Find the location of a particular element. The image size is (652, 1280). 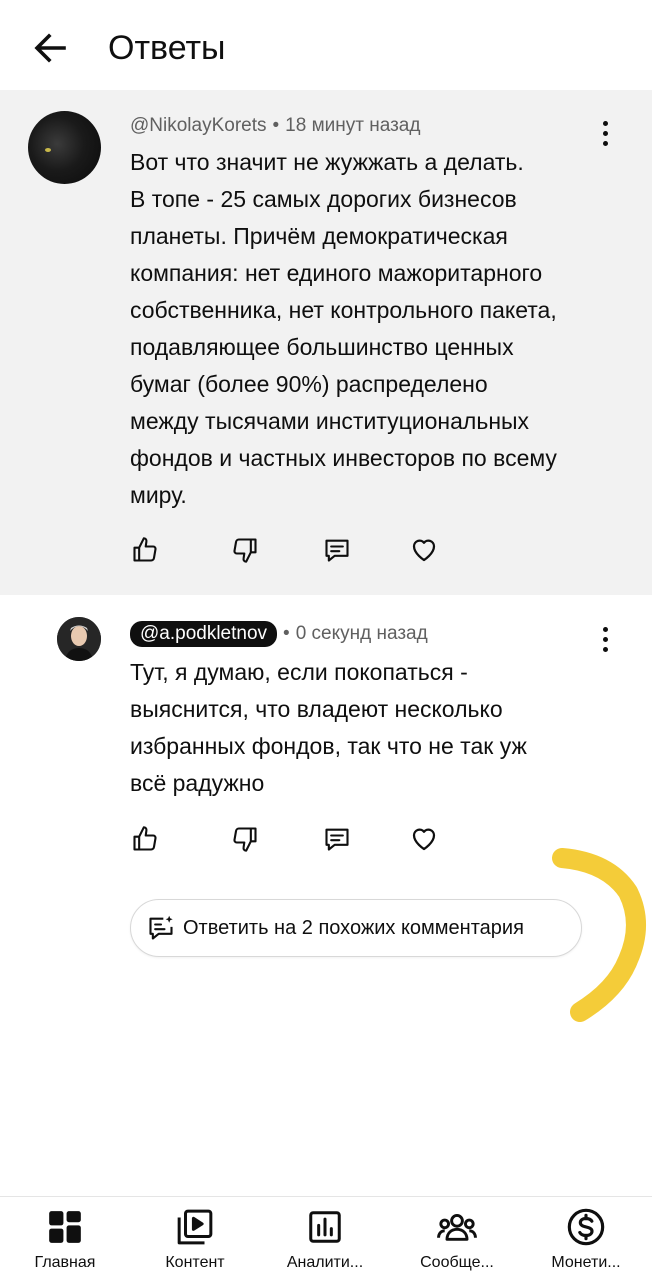

comment-time: 0 секунд назад is located at coordinates (361, 633).